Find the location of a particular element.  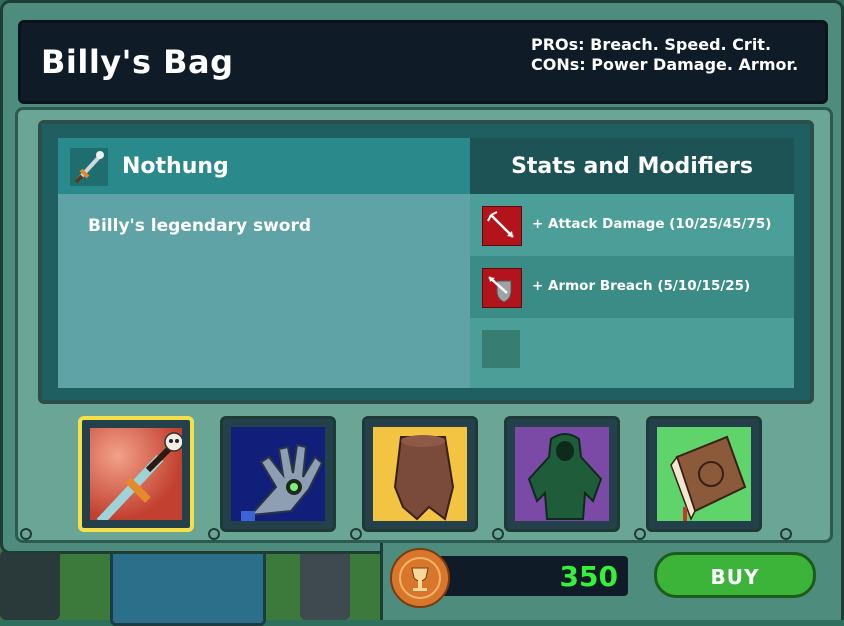

buy-button: BUY is located at coordinates (735, 575).